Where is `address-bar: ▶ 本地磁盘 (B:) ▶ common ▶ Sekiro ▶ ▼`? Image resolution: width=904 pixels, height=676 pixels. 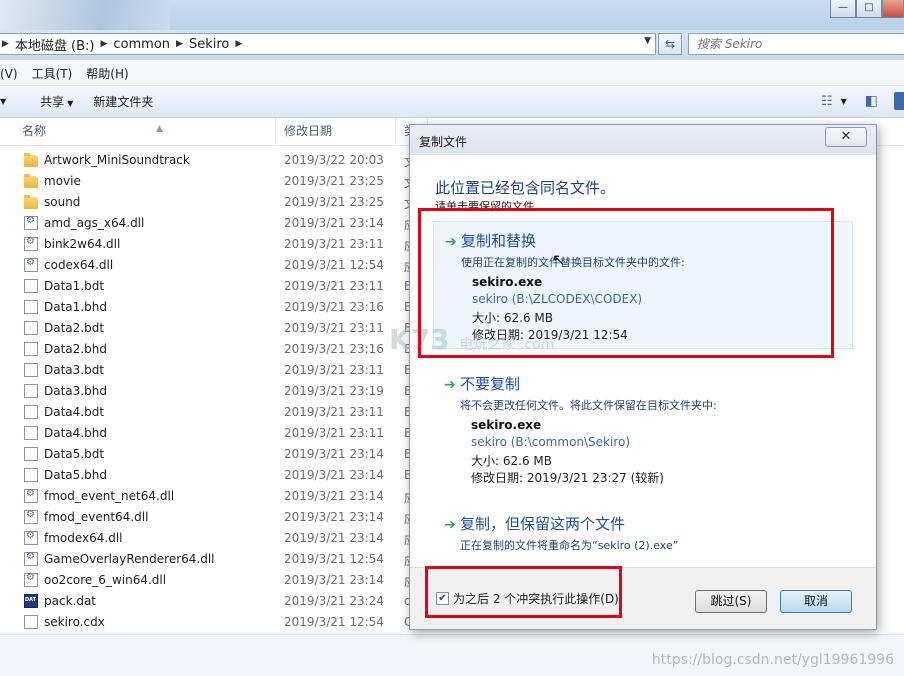 address-bar: ▶ 本地磁盘 (B:) ▶ common ▶ Sekiro ▶ ▼ is located at coordinates (328, 44).